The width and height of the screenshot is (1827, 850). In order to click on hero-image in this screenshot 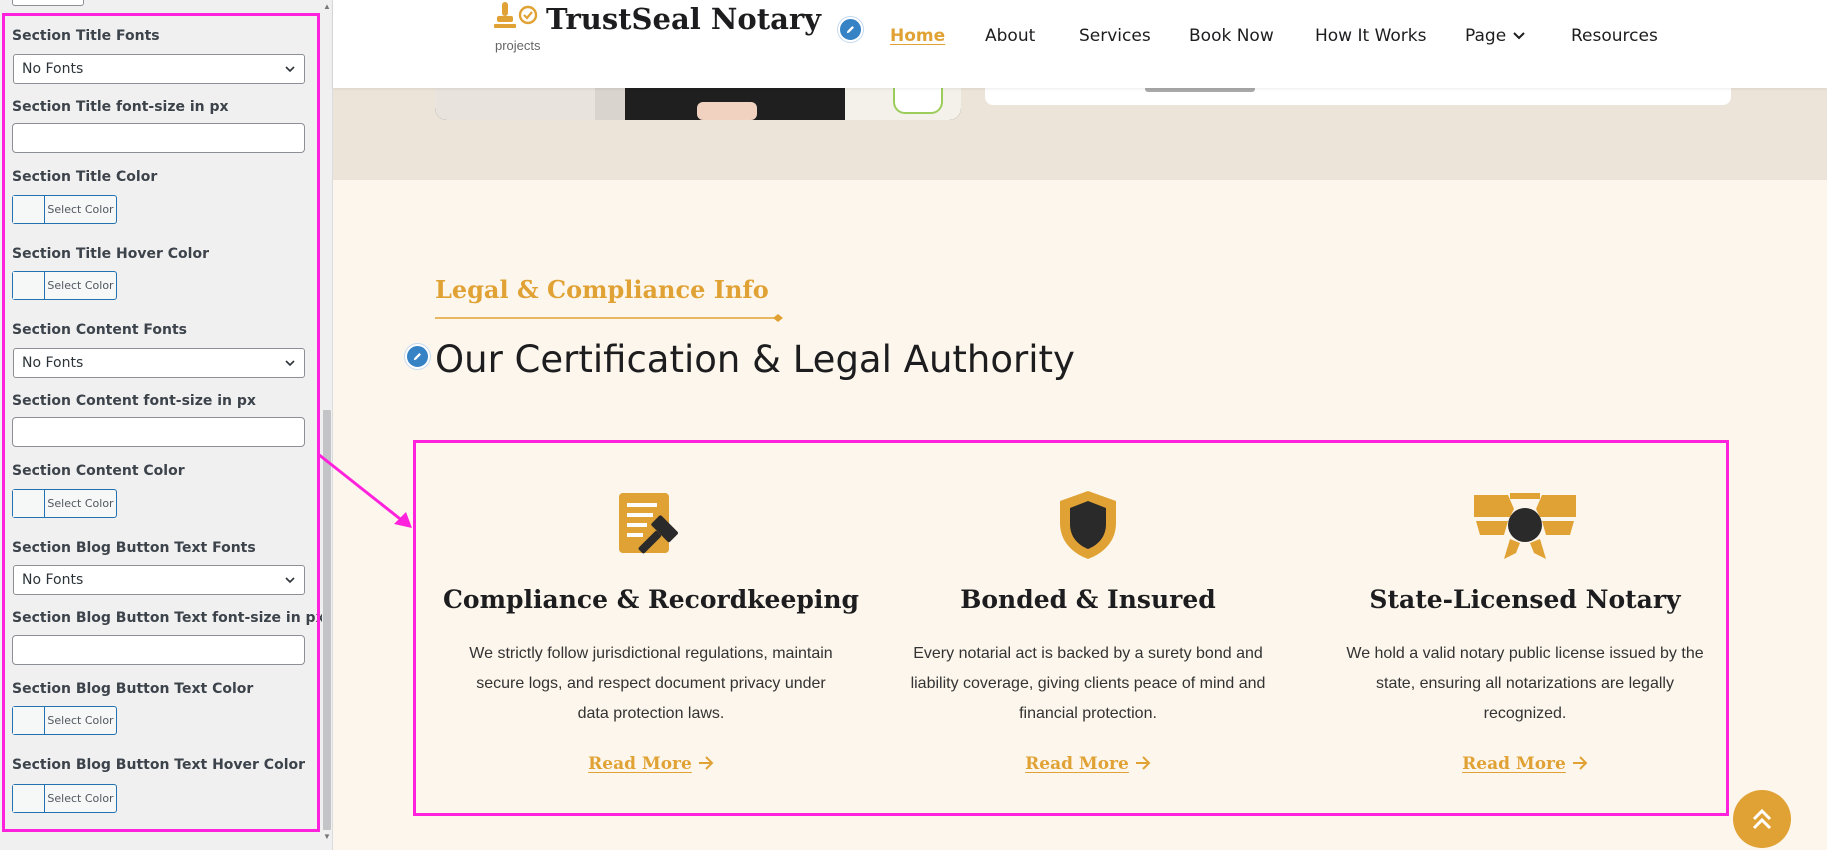, I will do `click(698, 104)`.